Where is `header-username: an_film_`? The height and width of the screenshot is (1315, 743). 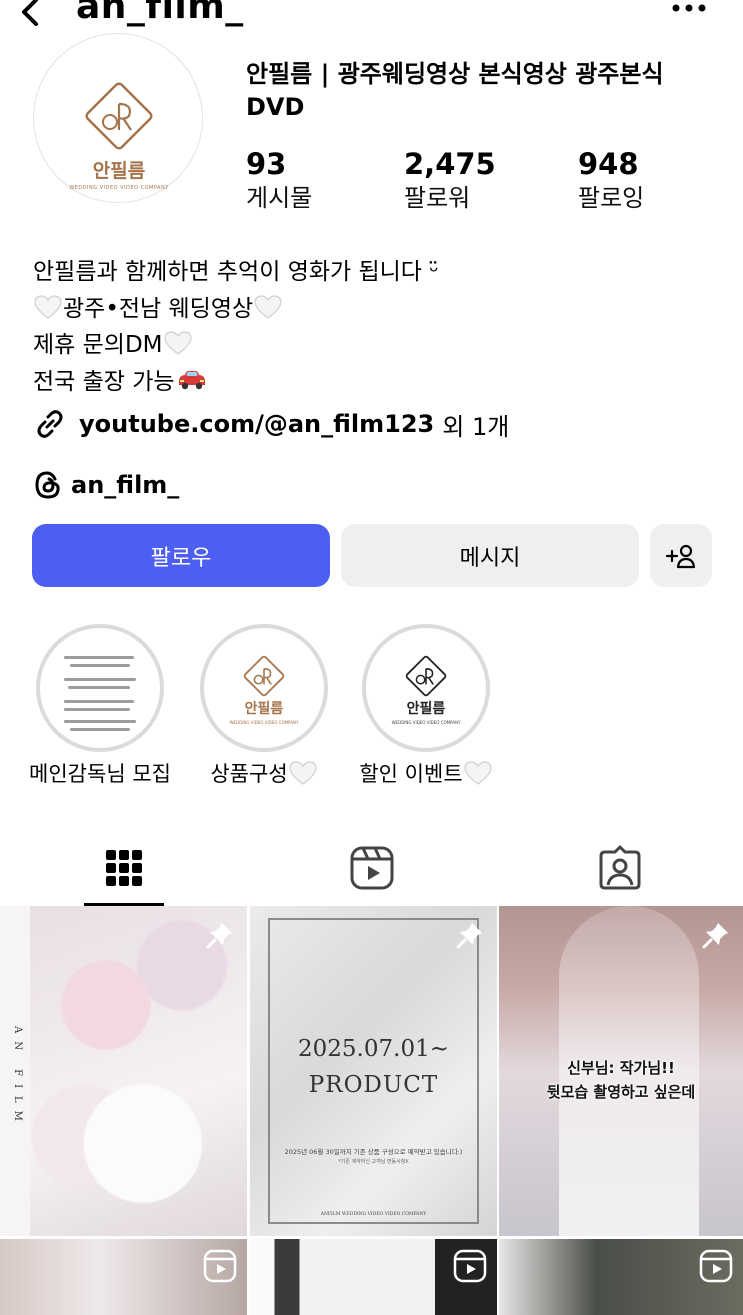 header-username: an_film_ is located at coordinates (160, 13).